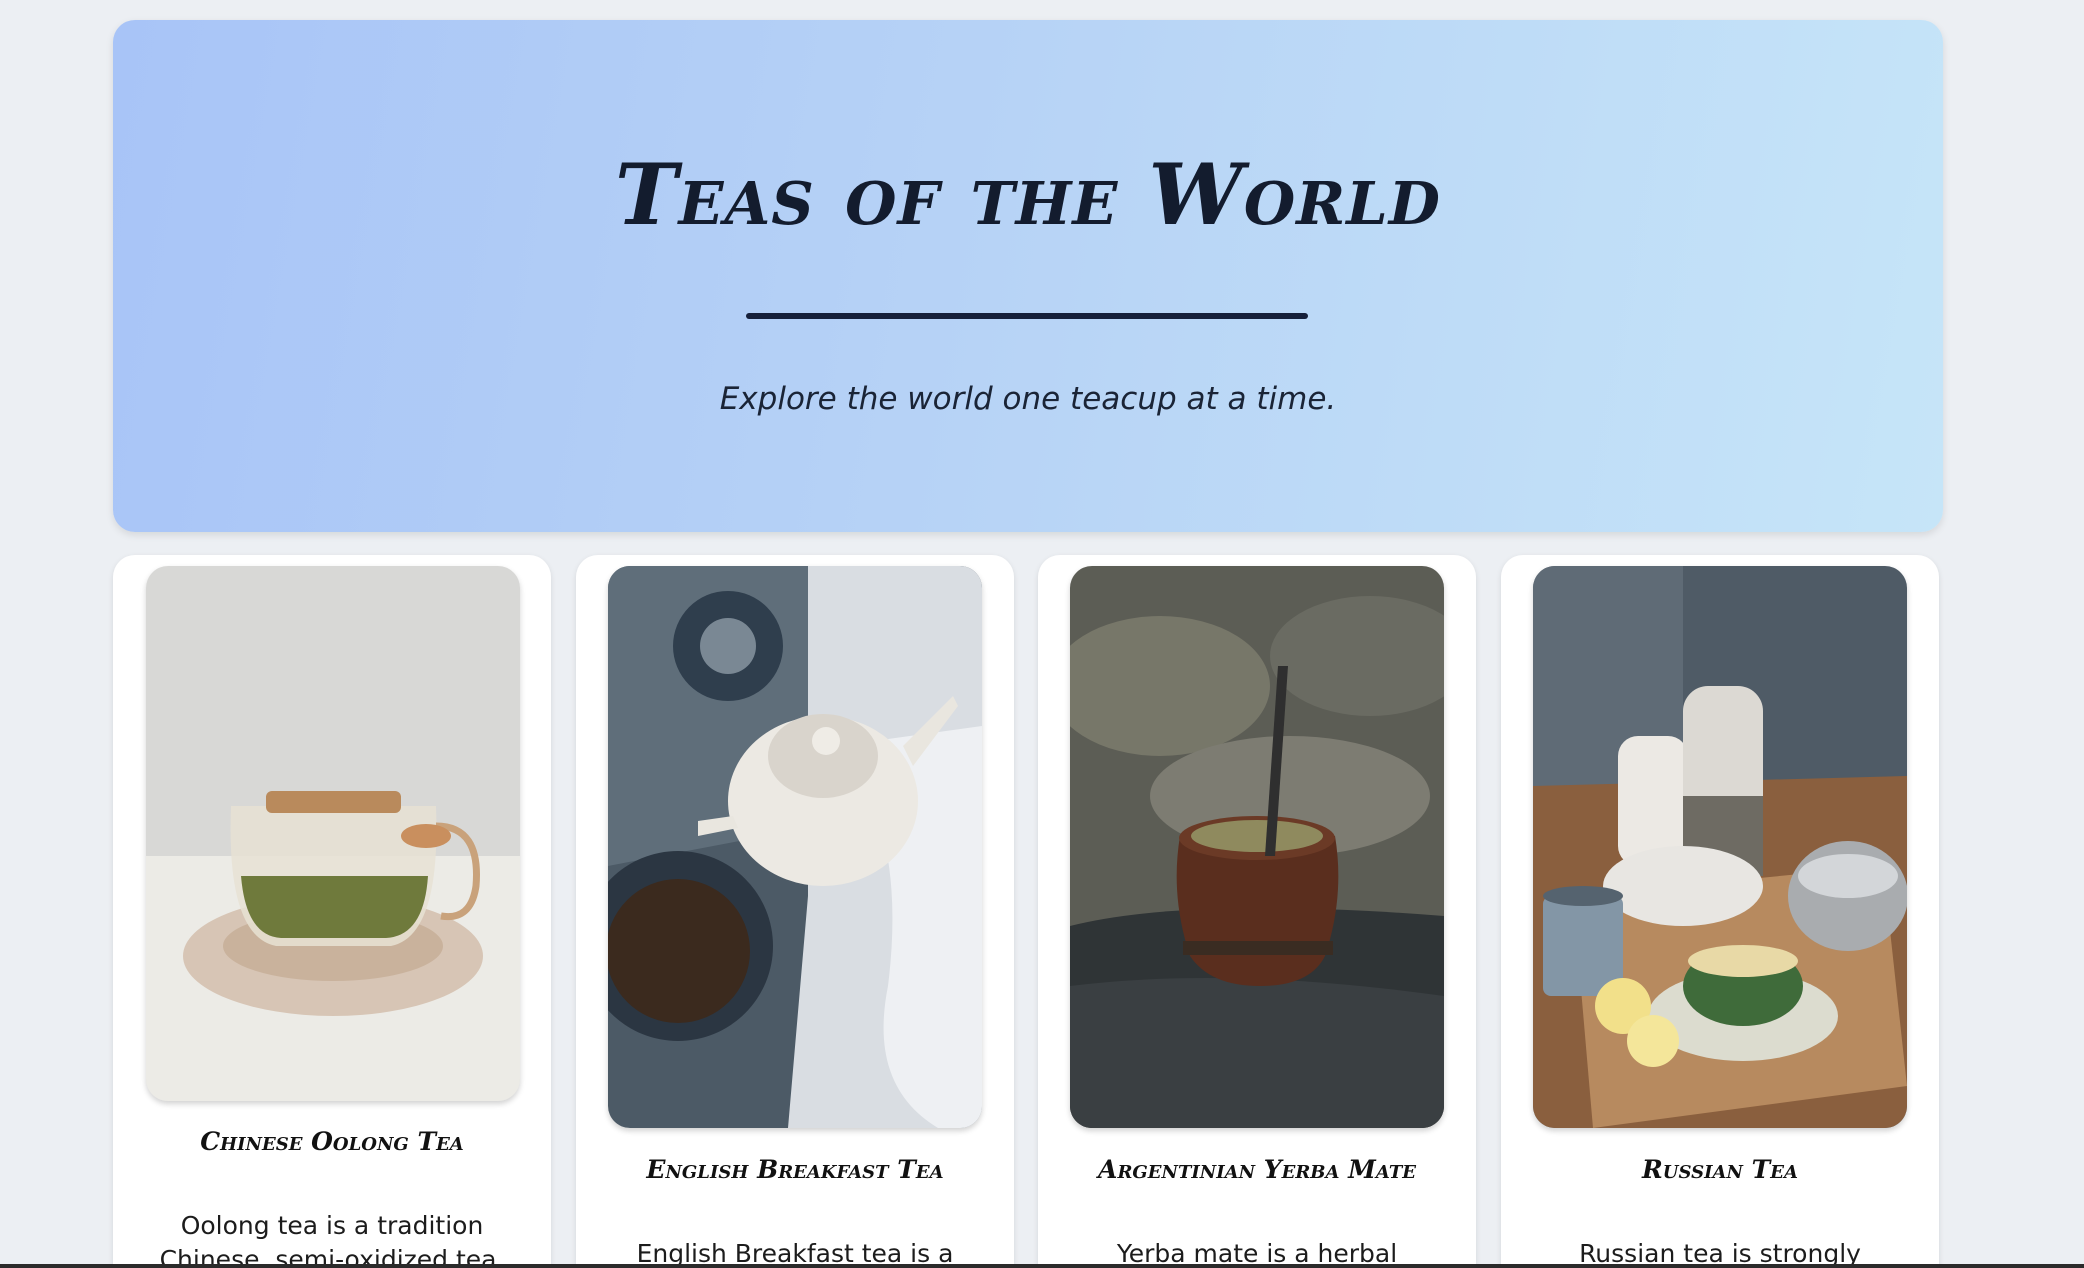 Image resolution: width=2084 pixels, height=1268 pixels. I want to click on page-title: Teas of the World, so click(1028, 194).